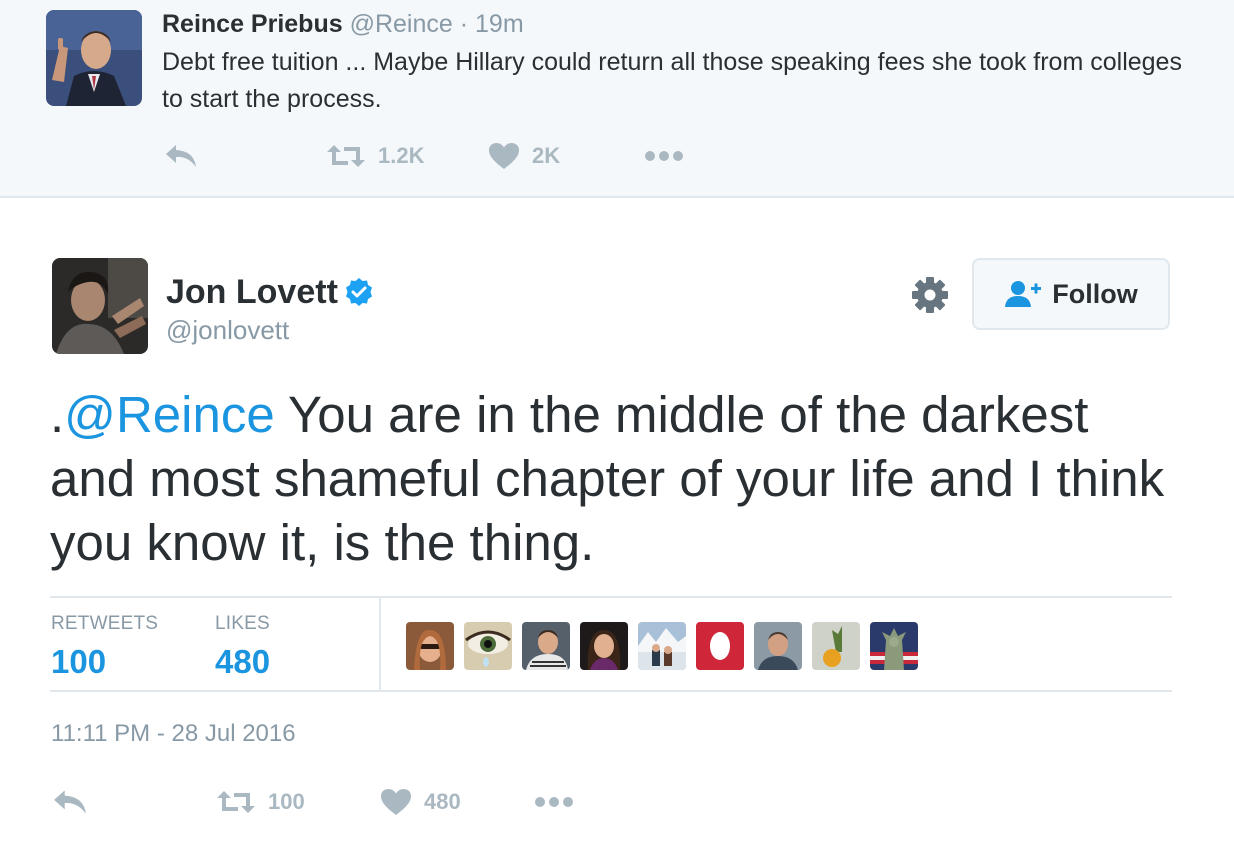  I want to click on main-retweet-count: 100, so click(286, 801).